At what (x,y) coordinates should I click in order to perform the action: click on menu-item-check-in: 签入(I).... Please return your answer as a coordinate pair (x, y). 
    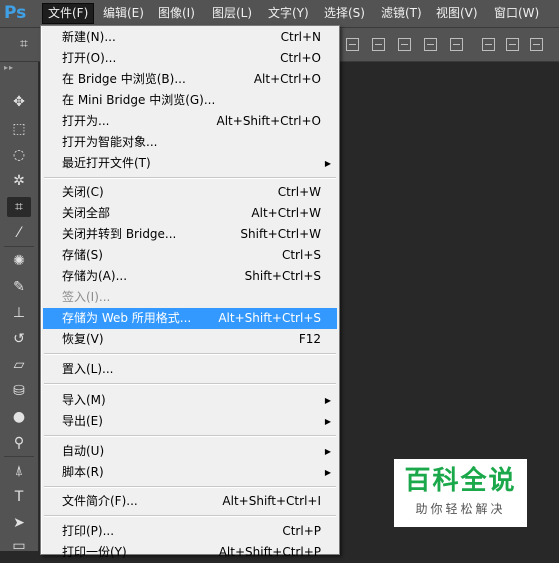
    Looking at the image, I should click on (190, 297).